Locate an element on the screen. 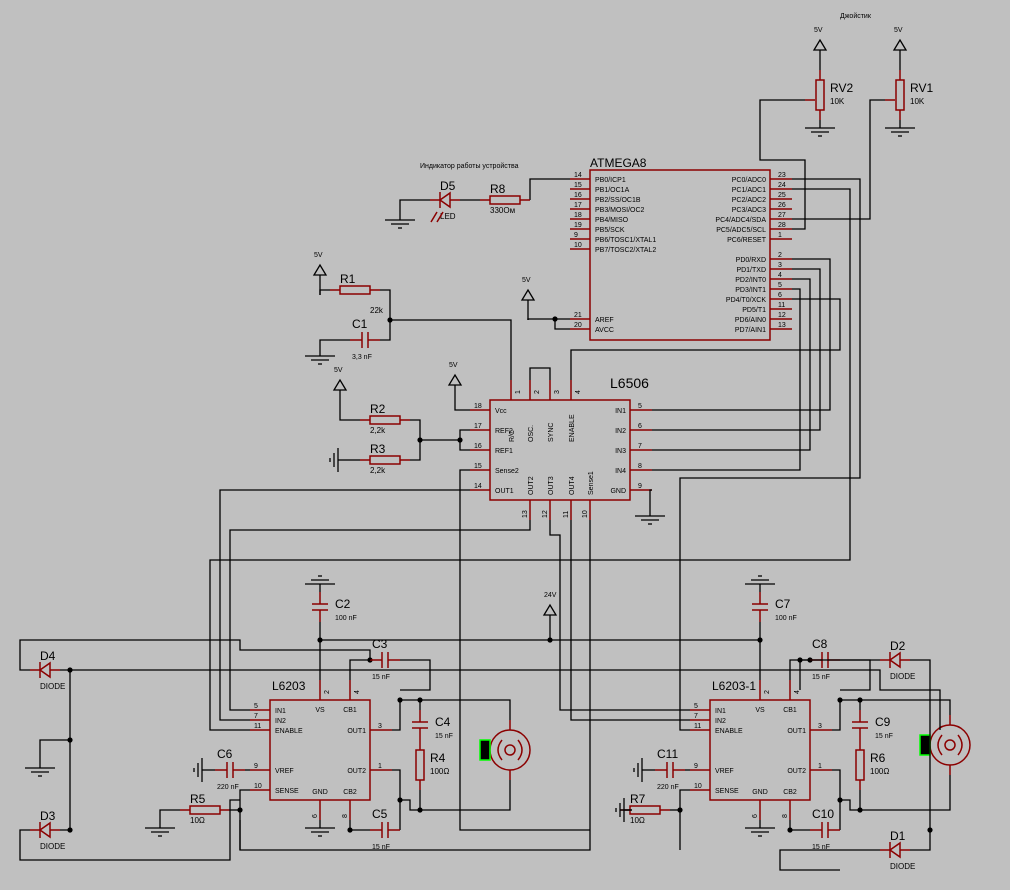 The image size is (1010, 890). value-label: 330Ом is located at coordinates (502, 210).